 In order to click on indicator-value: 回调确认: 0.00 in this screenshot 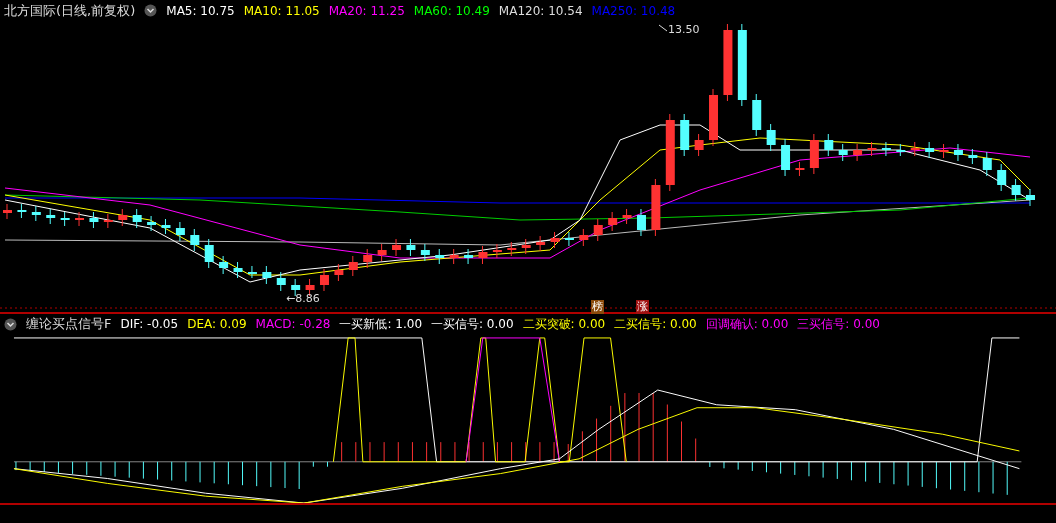, I will do `click(747, 324)`.